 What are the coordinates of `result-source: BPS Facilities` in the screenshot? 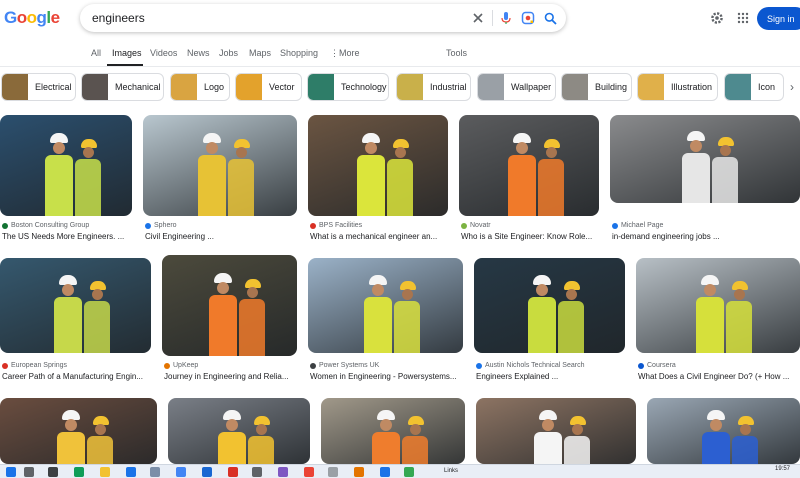 It's located at (336, 225).